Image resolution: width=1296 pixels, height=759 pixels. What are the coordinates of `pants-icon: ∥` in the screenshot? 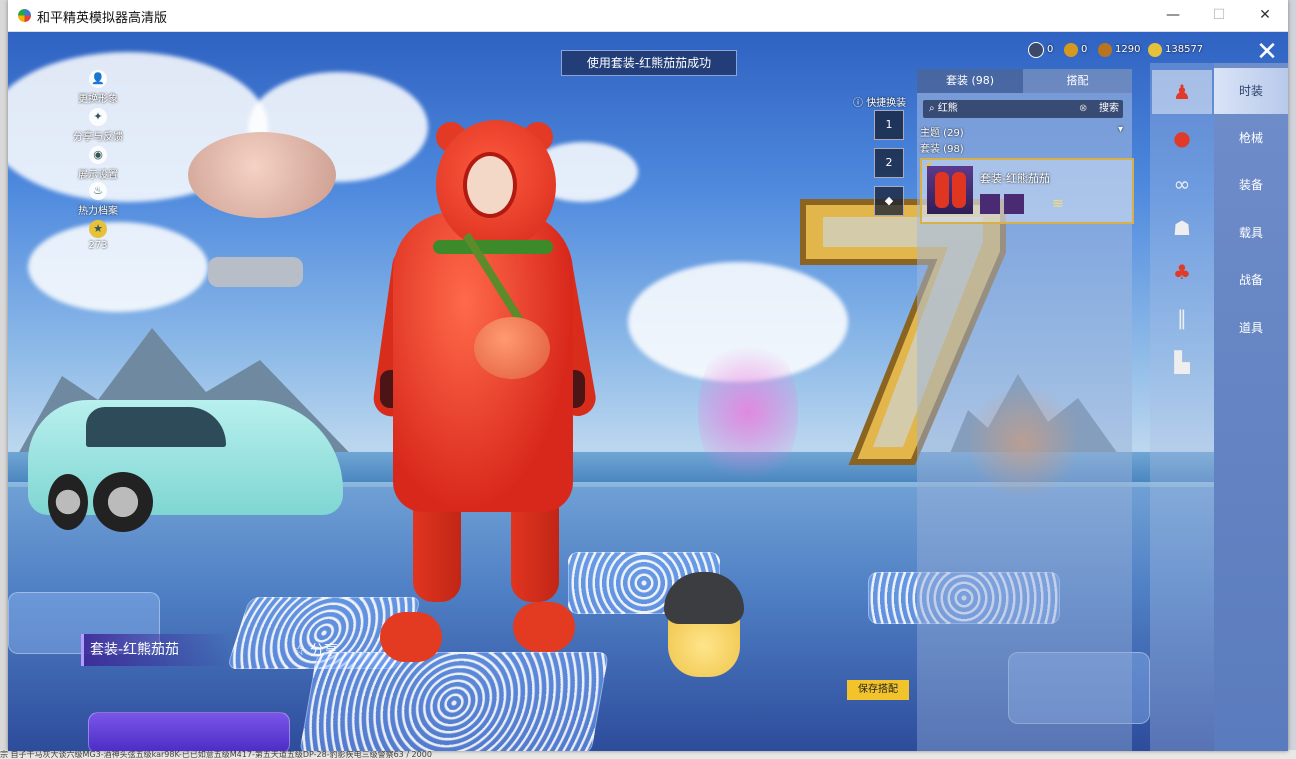 It's located at (1182, 318).